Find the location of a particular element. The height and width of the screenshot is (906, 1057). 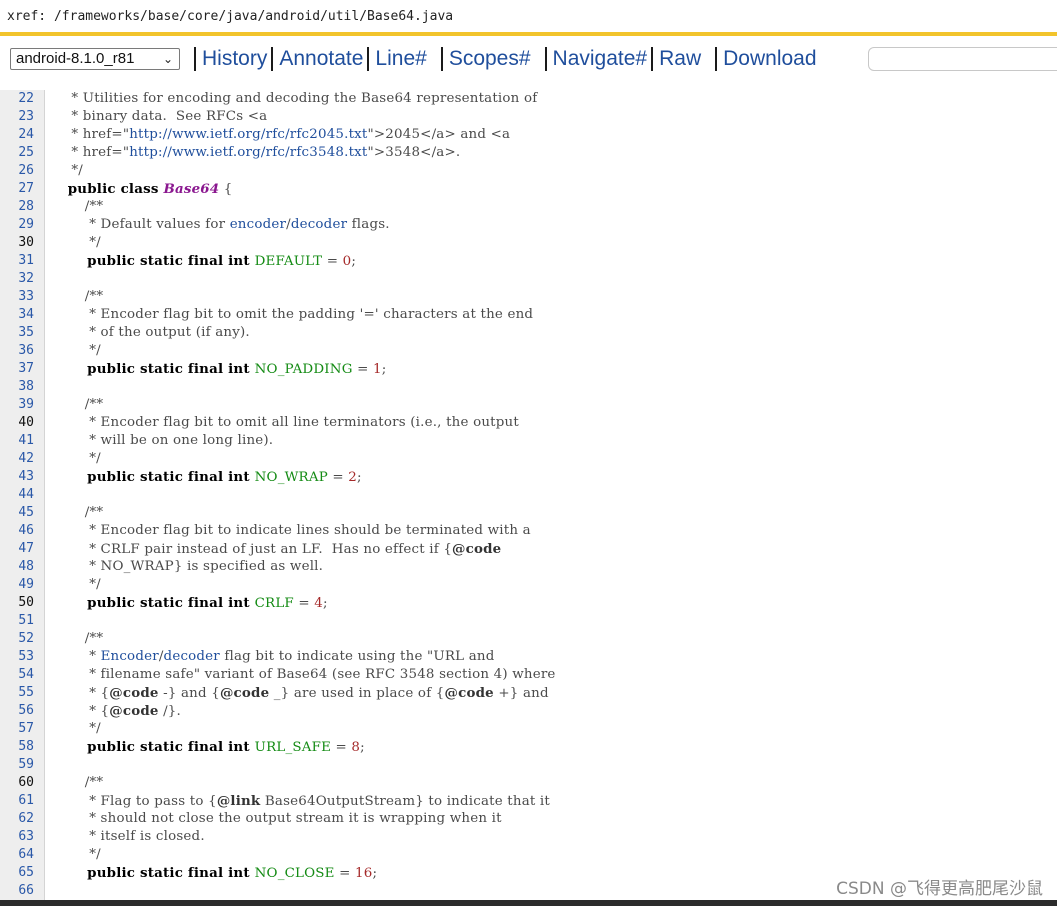

code-token: * NO_WRAP} is specified as well. is located at coordinates (191, 566).